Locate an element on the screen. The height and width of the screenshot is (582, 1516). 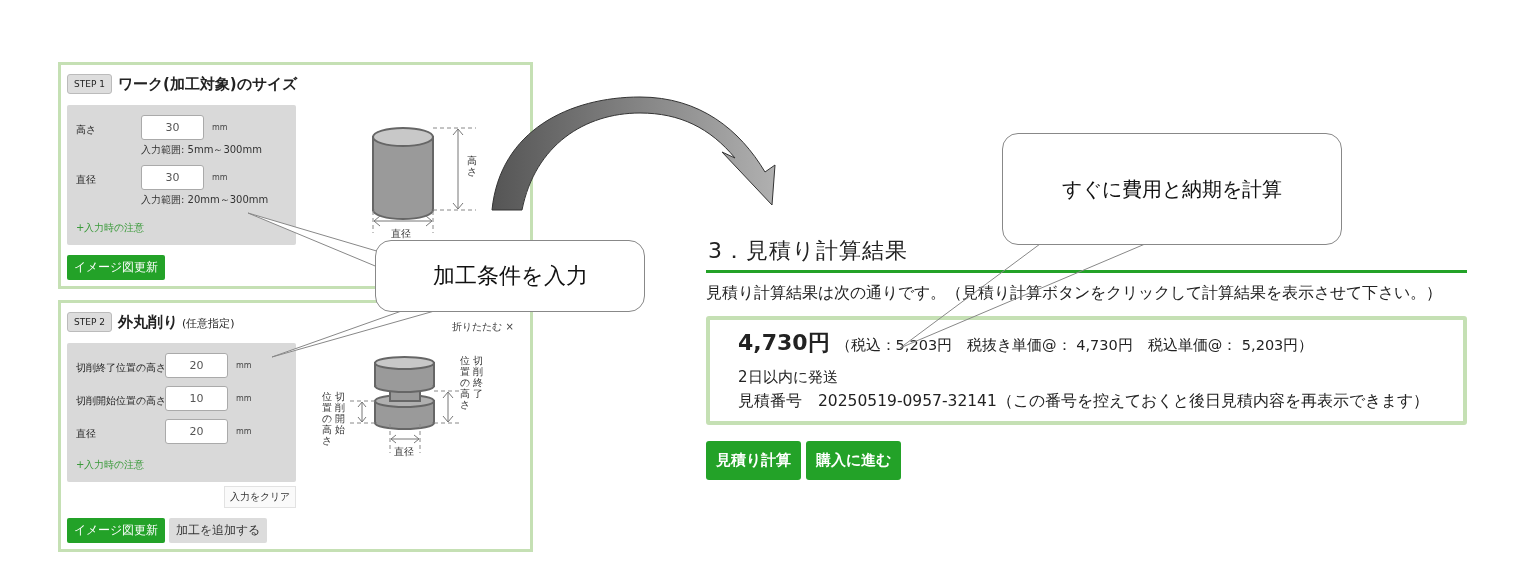
step-title: ワーク(加工対象)のサイズ is located at coordinates (207, 84).